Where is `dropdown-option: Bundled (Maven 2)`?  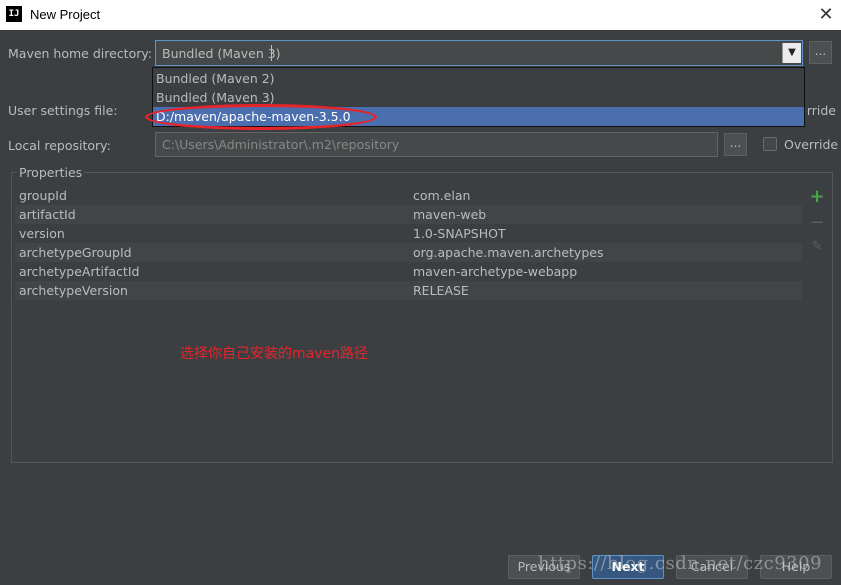 dropdown-option: Bundled (Maven 2) is located at coordinates (478, 78).